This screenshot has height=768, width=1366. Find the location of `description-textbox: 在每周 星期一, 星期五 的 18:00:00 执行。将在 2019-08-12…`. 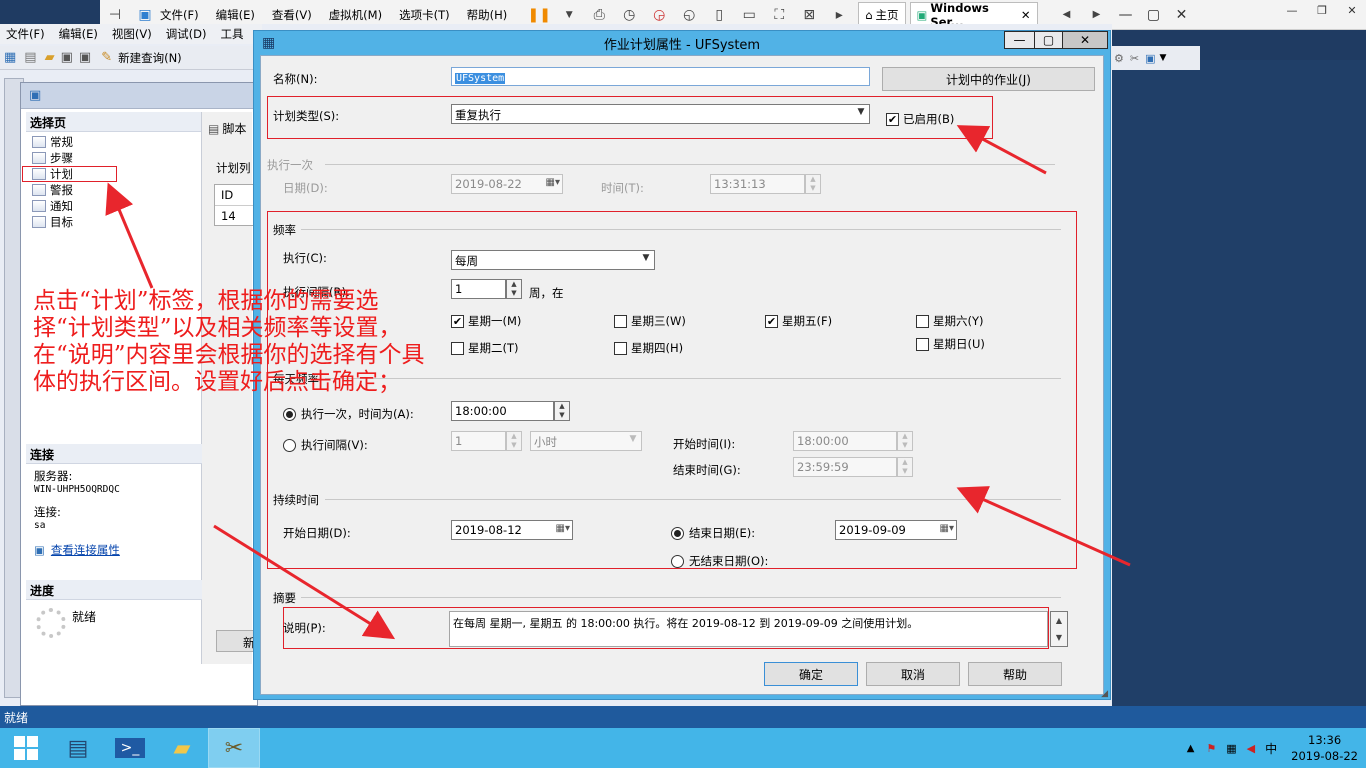

description-textbox: 在每周 星期一, 星期五 的 18:00:00 执行。将在 2019-08-12… is located at coordinates (748, 629).